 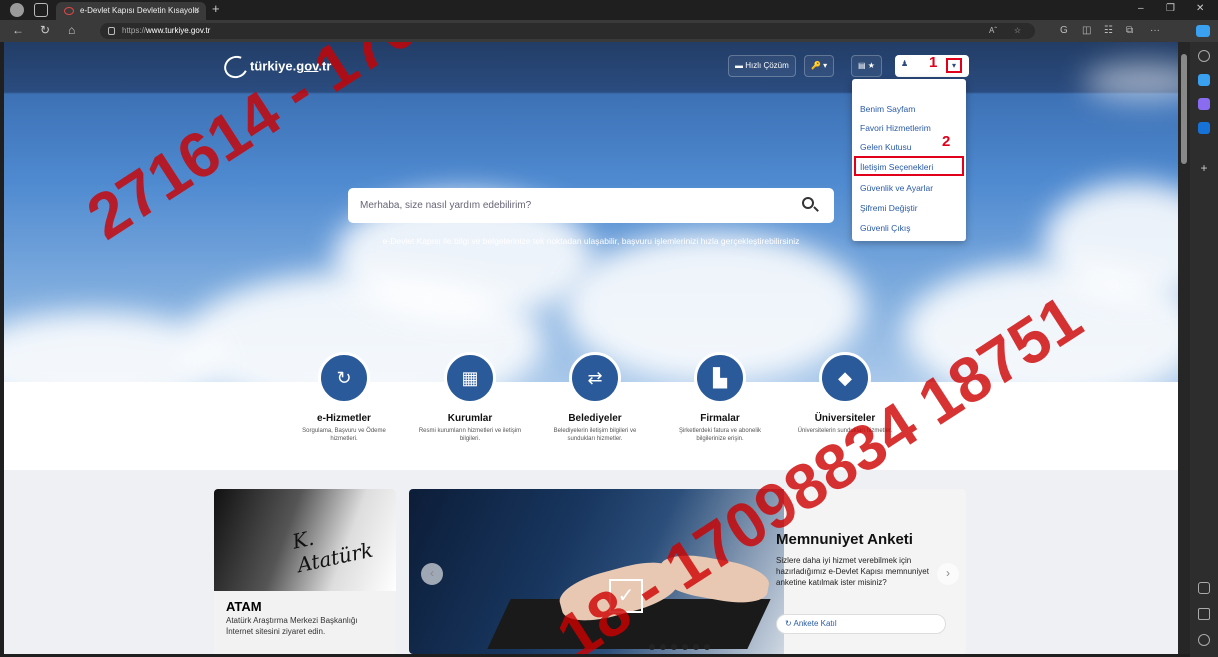 I want to click on copilot-sidebar-icon, so click(x=1203, y=31).